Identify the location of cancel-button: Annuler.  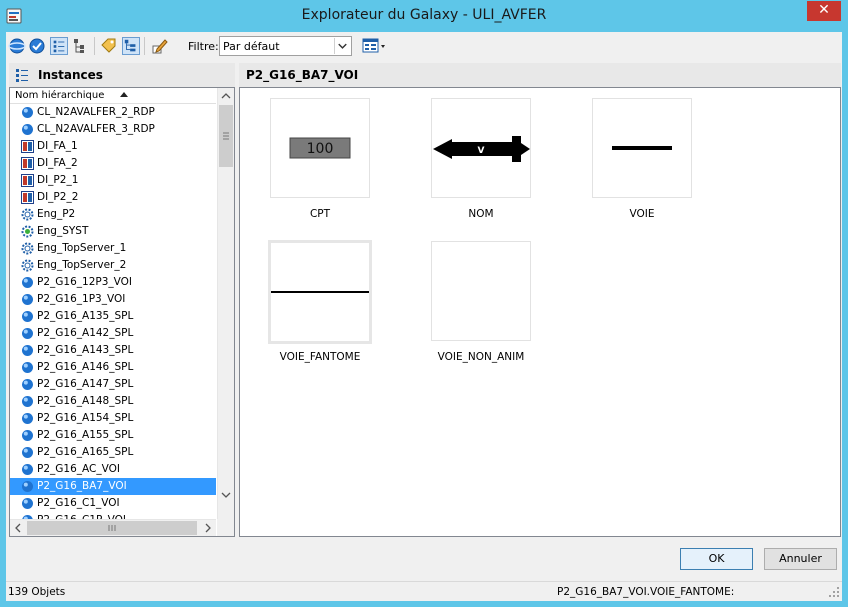
(800, 559).